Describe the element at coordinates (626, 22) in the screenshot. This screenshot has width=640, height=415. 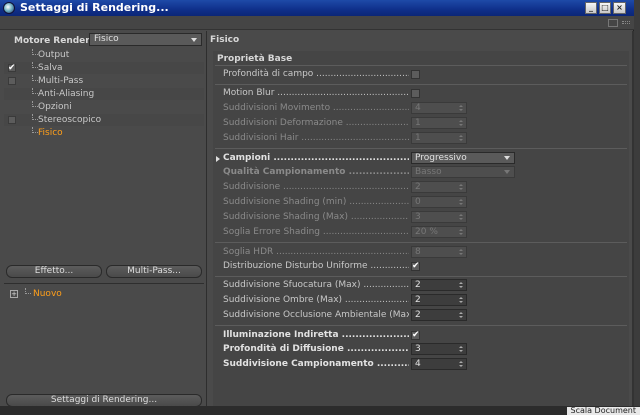
I see `panel-menu-icon` at that location.